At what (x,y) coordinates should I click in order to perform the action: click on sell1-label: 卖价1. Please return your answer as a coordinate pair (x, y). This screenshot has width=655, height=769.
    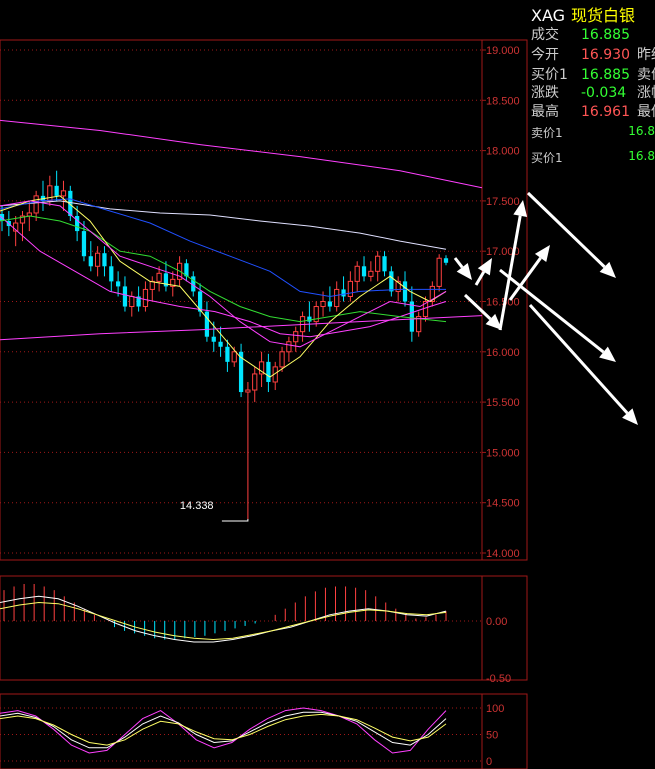
    Looking at the image, I should click on (547, 133).